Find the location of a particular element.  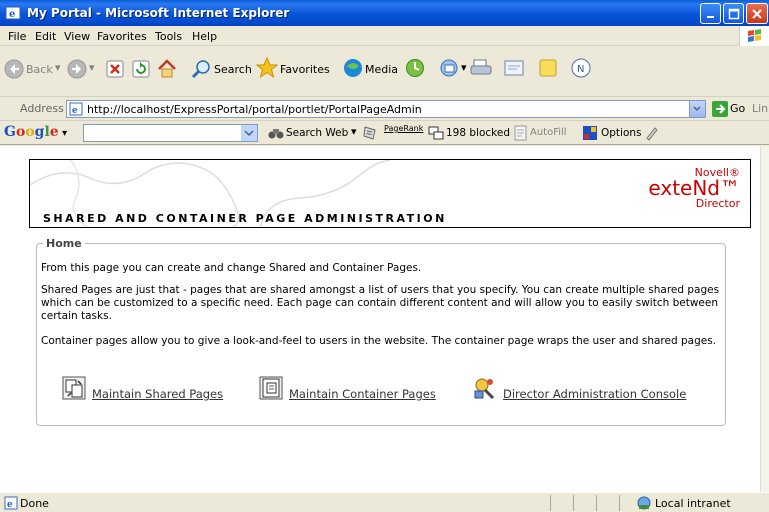

binoculars-icon is located at coordinates (276, 133).